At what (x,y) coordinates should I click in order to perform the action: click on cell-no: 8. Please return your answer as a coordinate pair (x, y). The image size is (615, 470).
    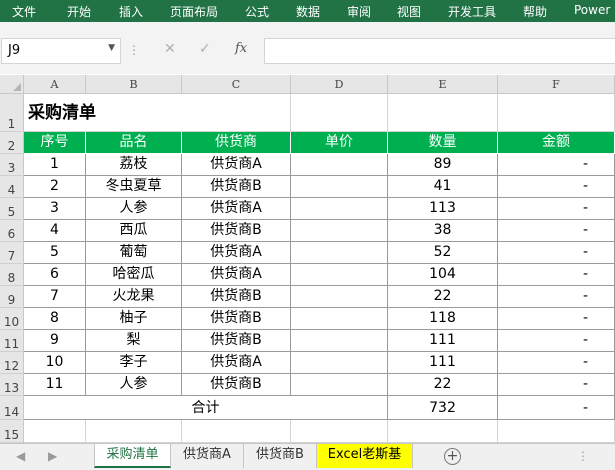
    Looking at the image, I should click on (55, 319).